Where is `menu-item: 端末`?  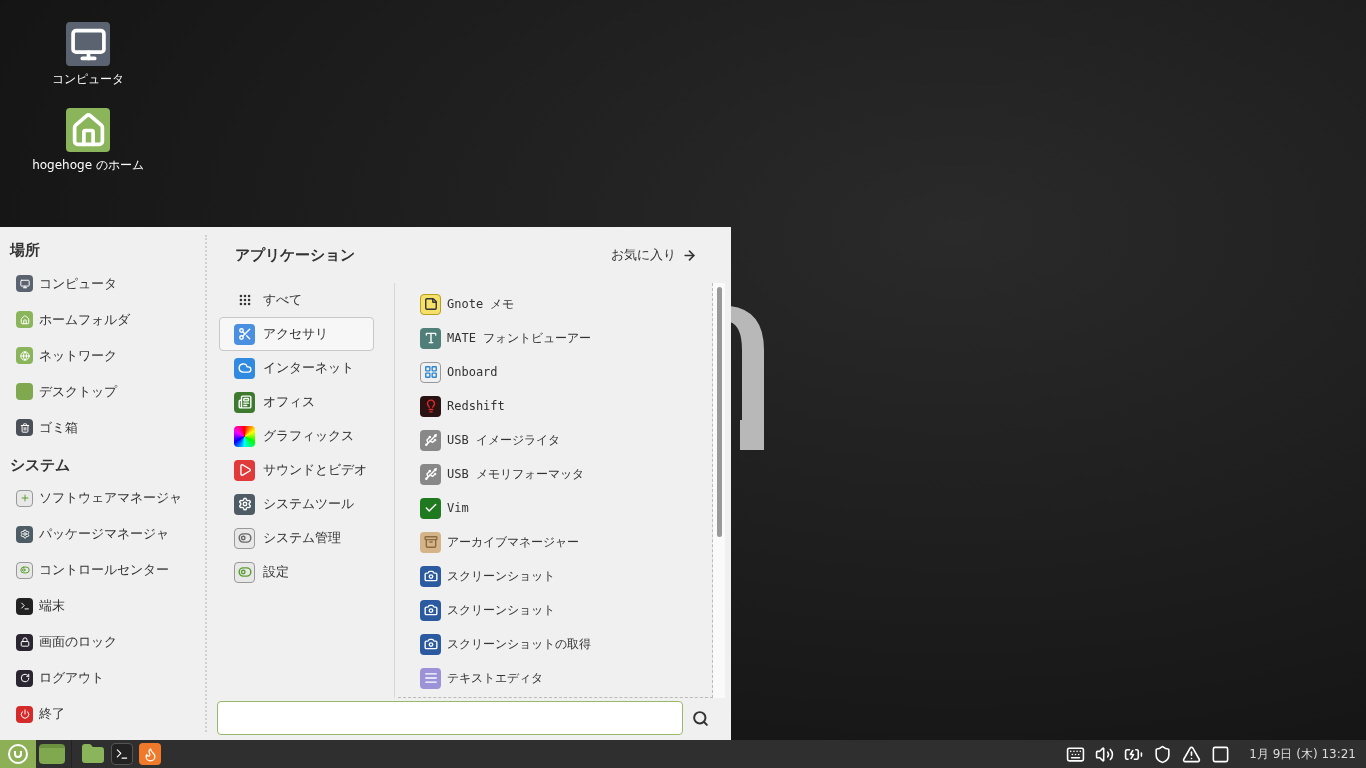
menu-item: 端末 is located at coordinates (102, 606).